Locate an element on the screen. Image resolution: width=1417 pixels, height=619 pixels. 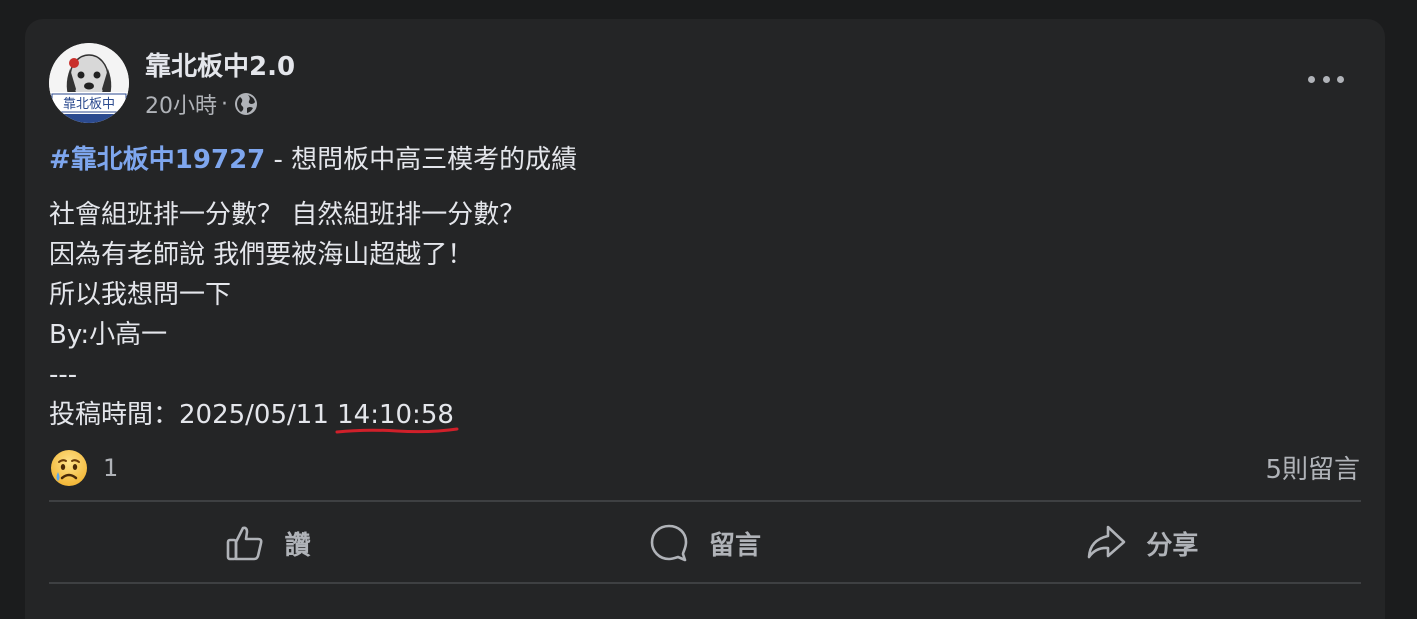
more-options-button is located at coordinates (1326, 79).